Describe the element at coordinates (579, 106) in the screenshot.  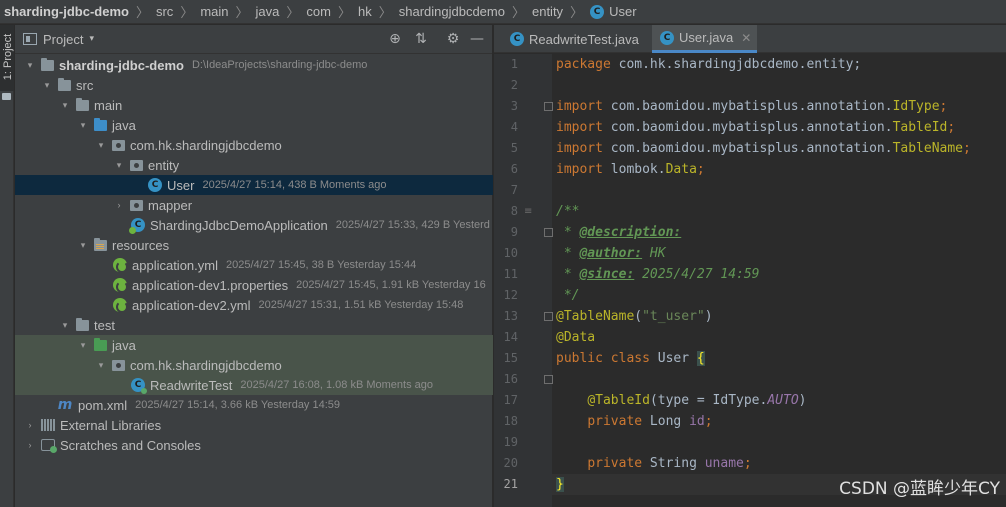
I see `keyword: import` at that location.